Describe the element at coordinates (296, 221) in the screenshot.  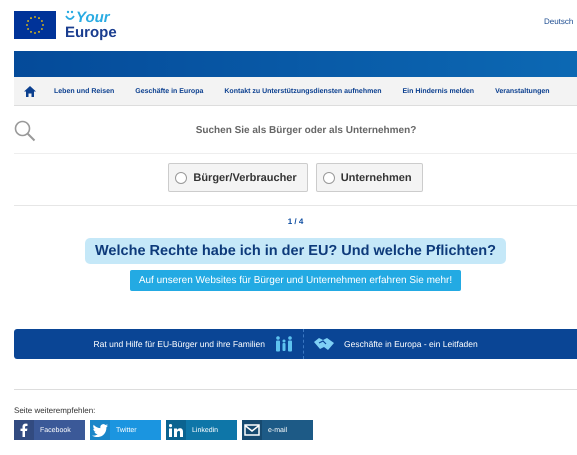
I see `pager-text: 1 / 4` at that location.